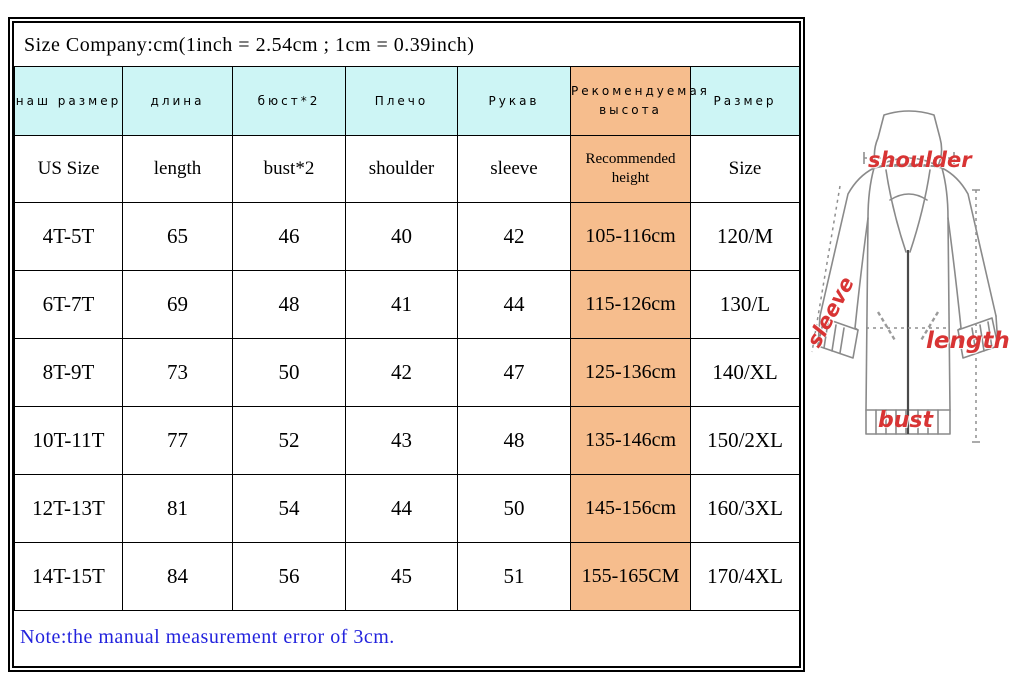 This screenshot has height=679, width=1011. Describe the element at coordinates (177, 236) in the screenshot. I see `cell-length: 65` at that location.